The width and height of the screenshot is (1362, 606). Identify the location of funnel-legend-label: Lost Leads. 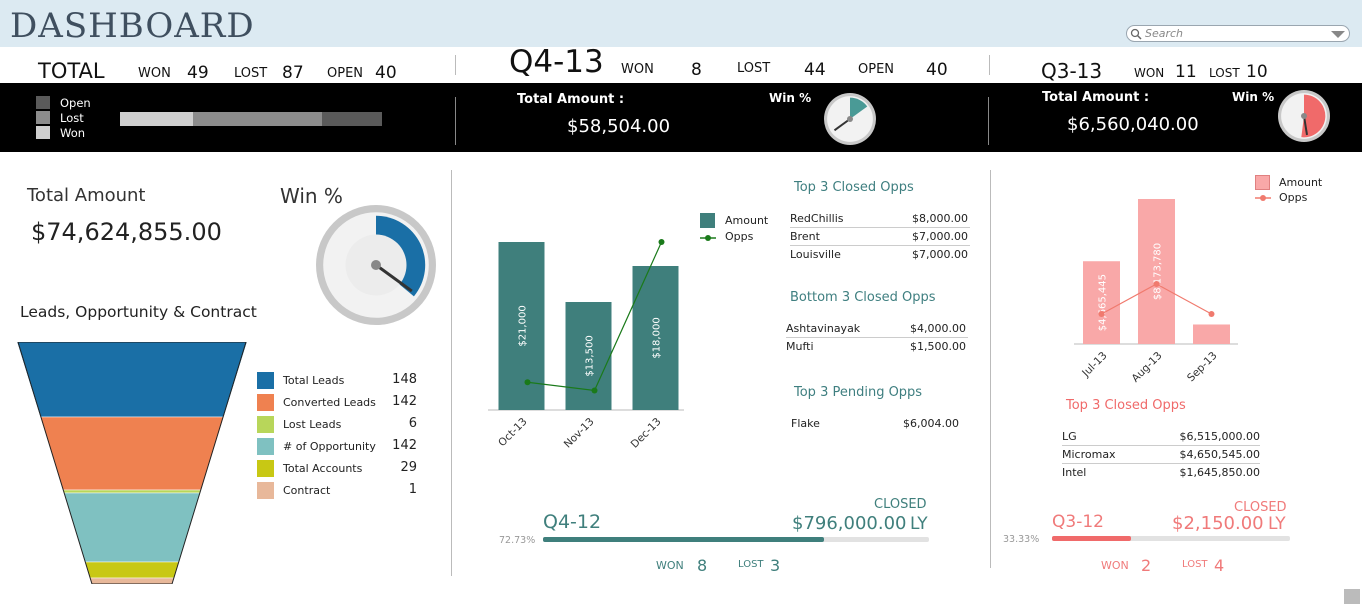
(312, 424).